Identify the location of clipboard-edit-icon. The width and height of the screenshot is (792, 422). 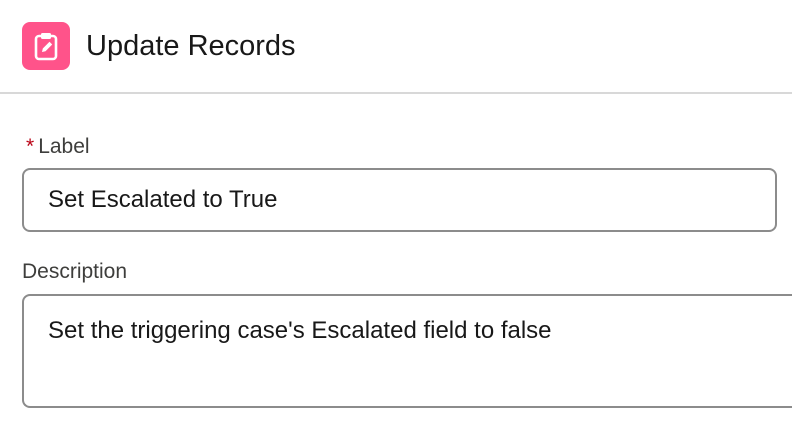
(46, 46).